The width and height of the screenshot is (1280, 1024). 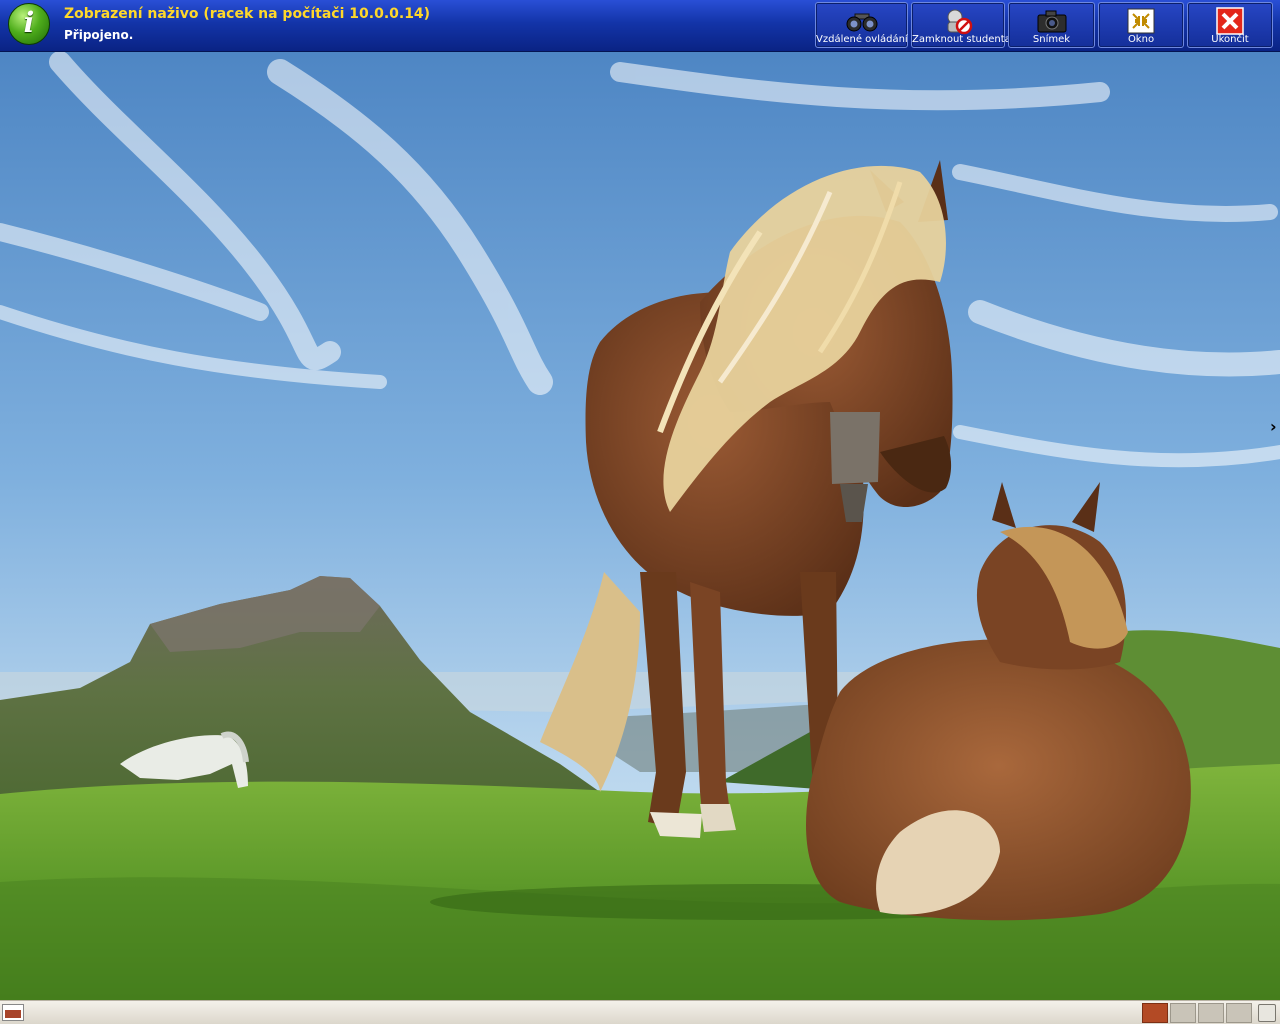 What do you see at coordinates (1141, 39) in the screenshot?
I see `window-mode-label: Okno` at bounding box center [1141, 39].